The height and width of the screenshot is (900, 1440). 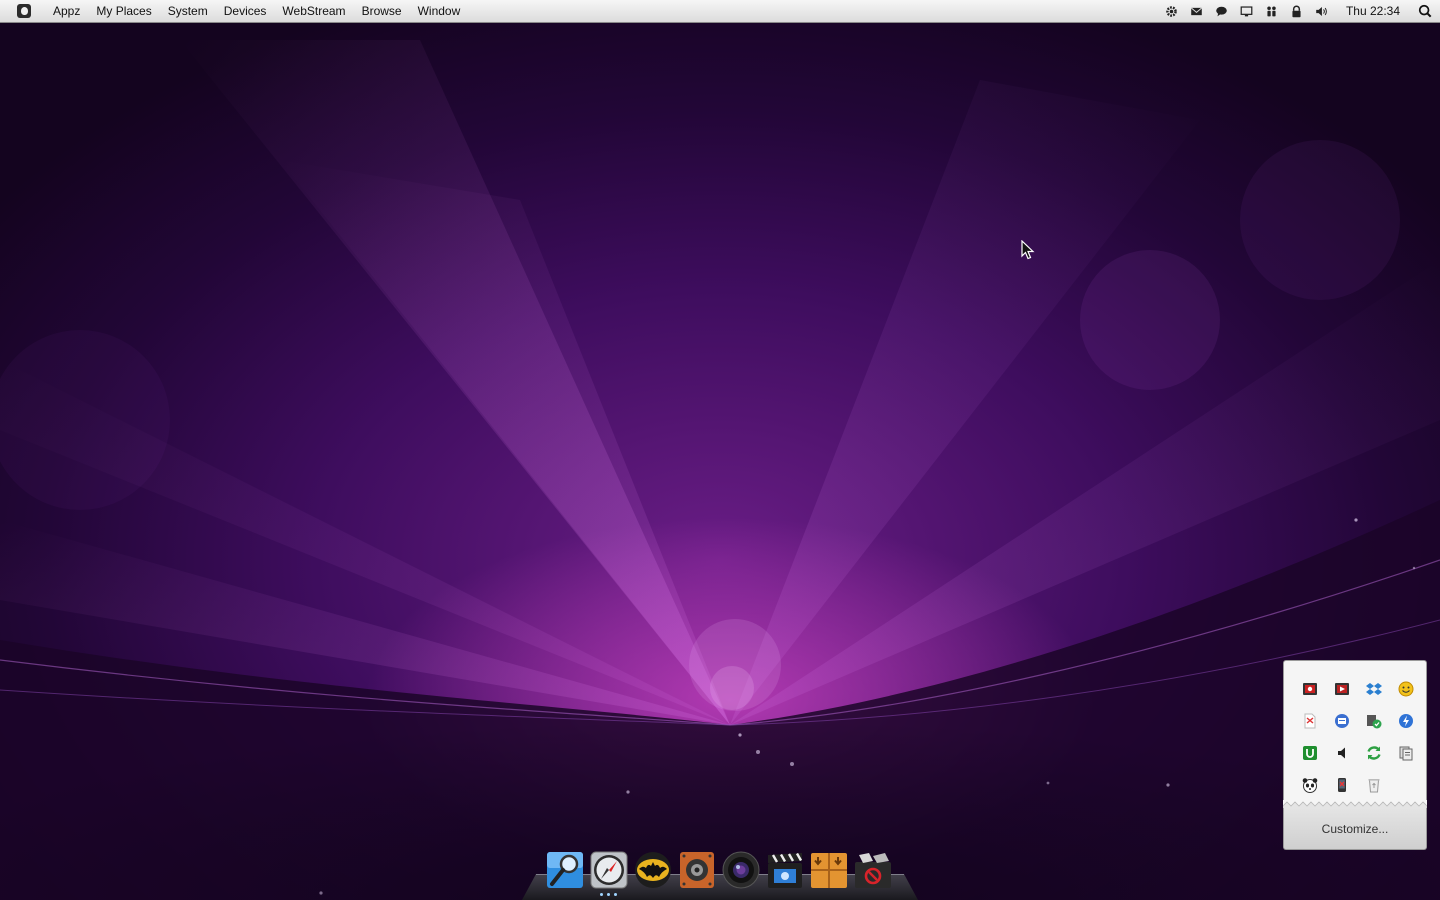 I want to click on apple-logo-icon, so click(x=24, y=11).